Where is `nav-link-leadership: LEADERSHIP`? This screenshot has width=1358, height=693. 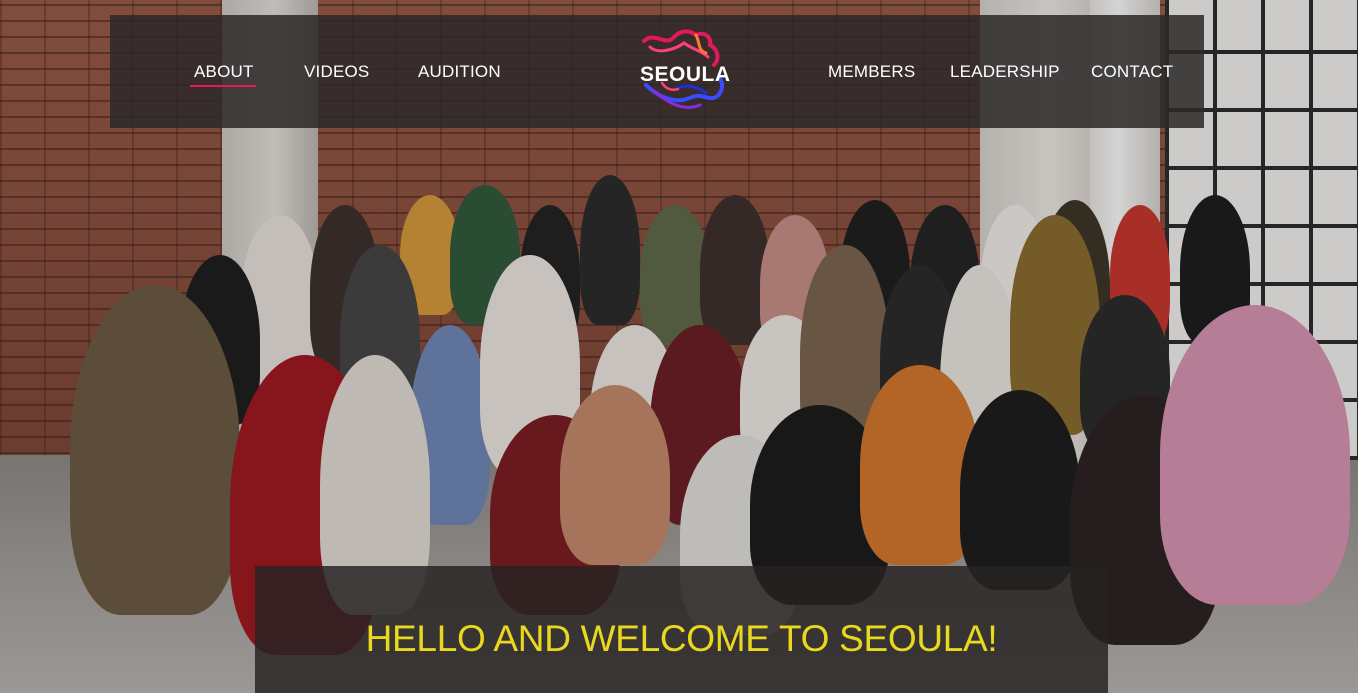 nav-link-leadership: LEADERSHIP is located at coordinates (1005, 72).